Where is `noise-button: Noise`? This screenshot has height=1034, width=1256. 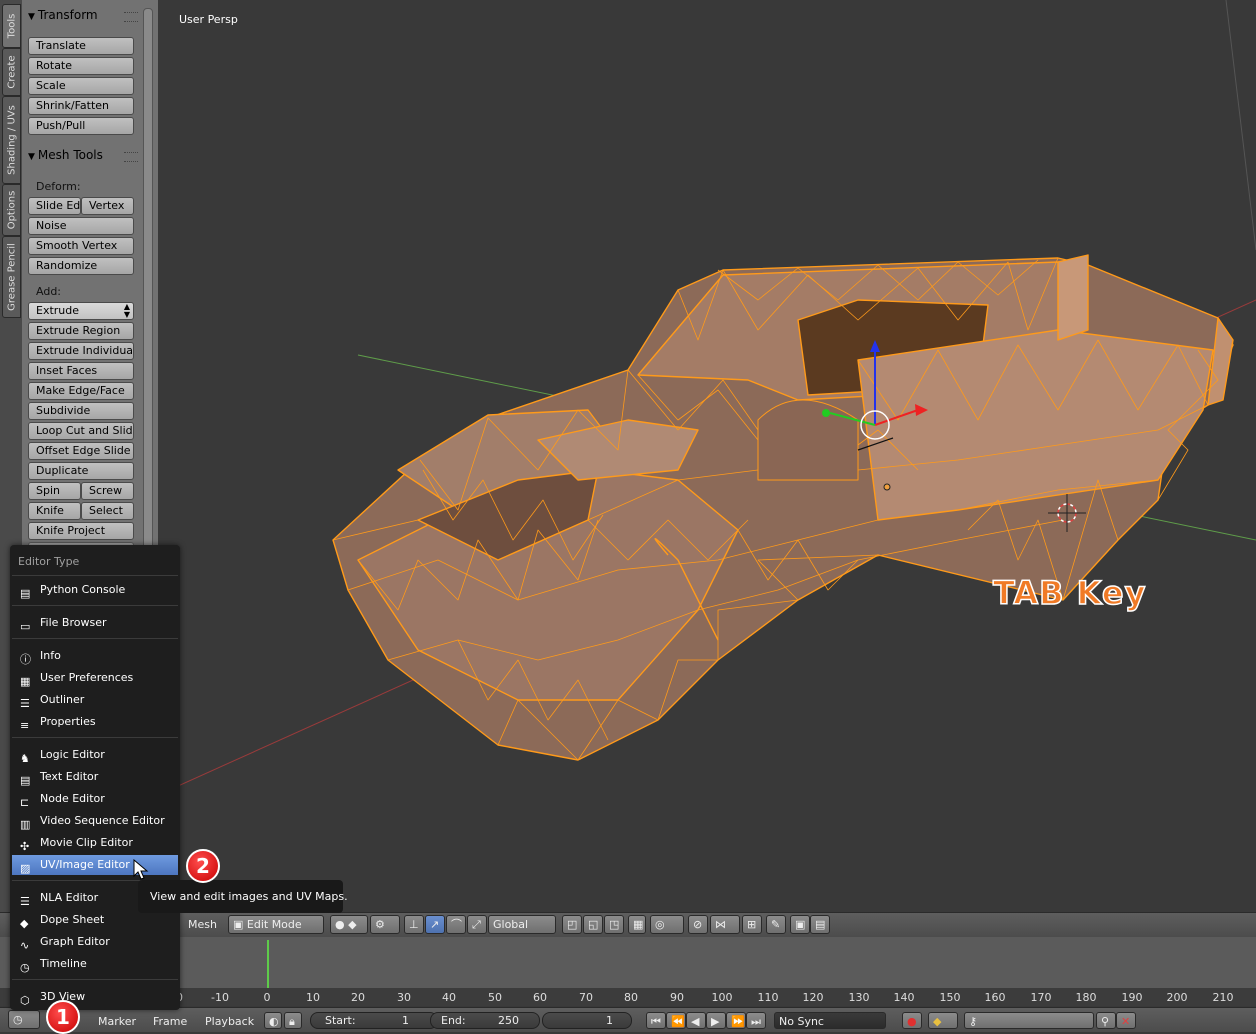 noise-button: Noise is located at coordinates (81, 226).